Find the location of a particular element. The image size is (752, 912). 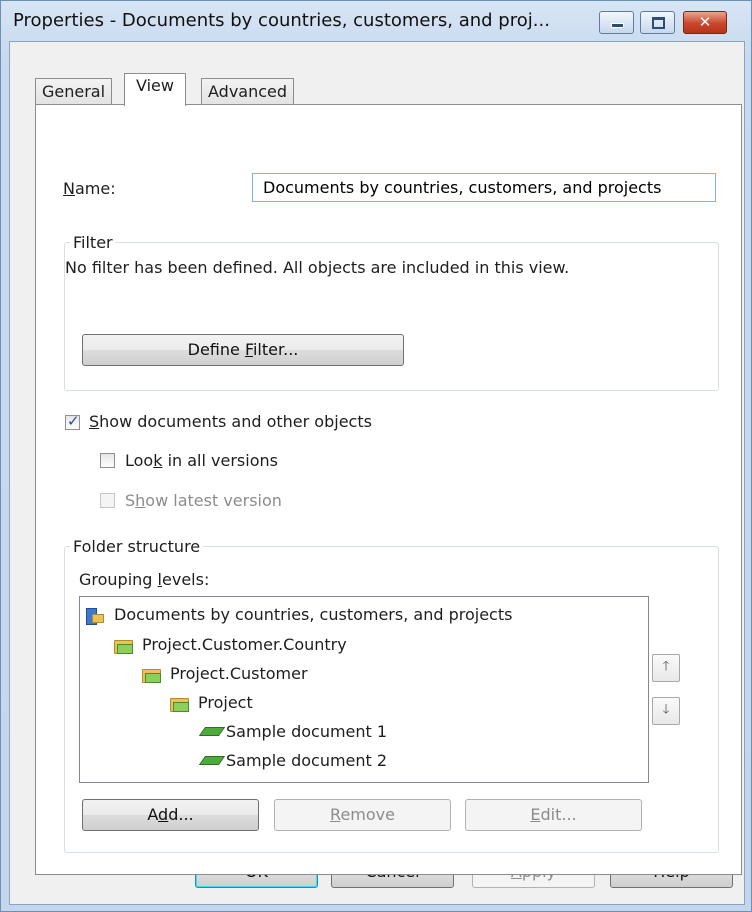

move-up-button: 🡑 is located at coordinates (666, 668).